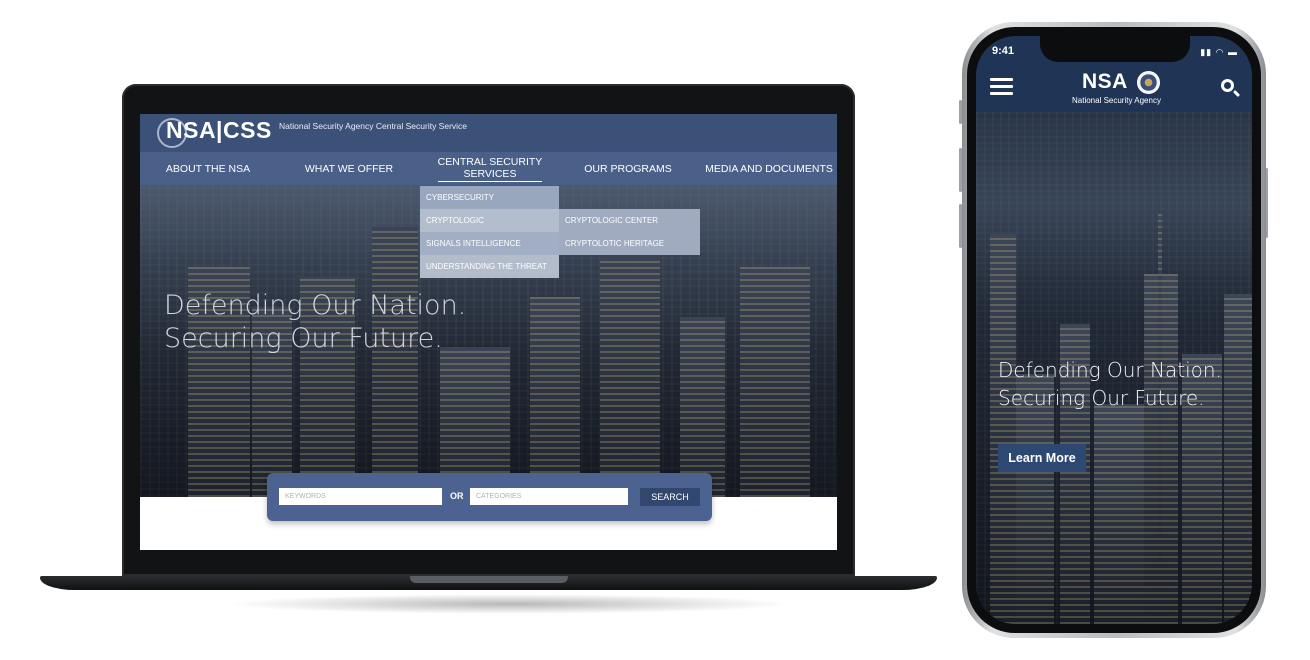  I want to click on dropdown-item-cryptologic: CRYPTOLOGIC, so click(489, 220).